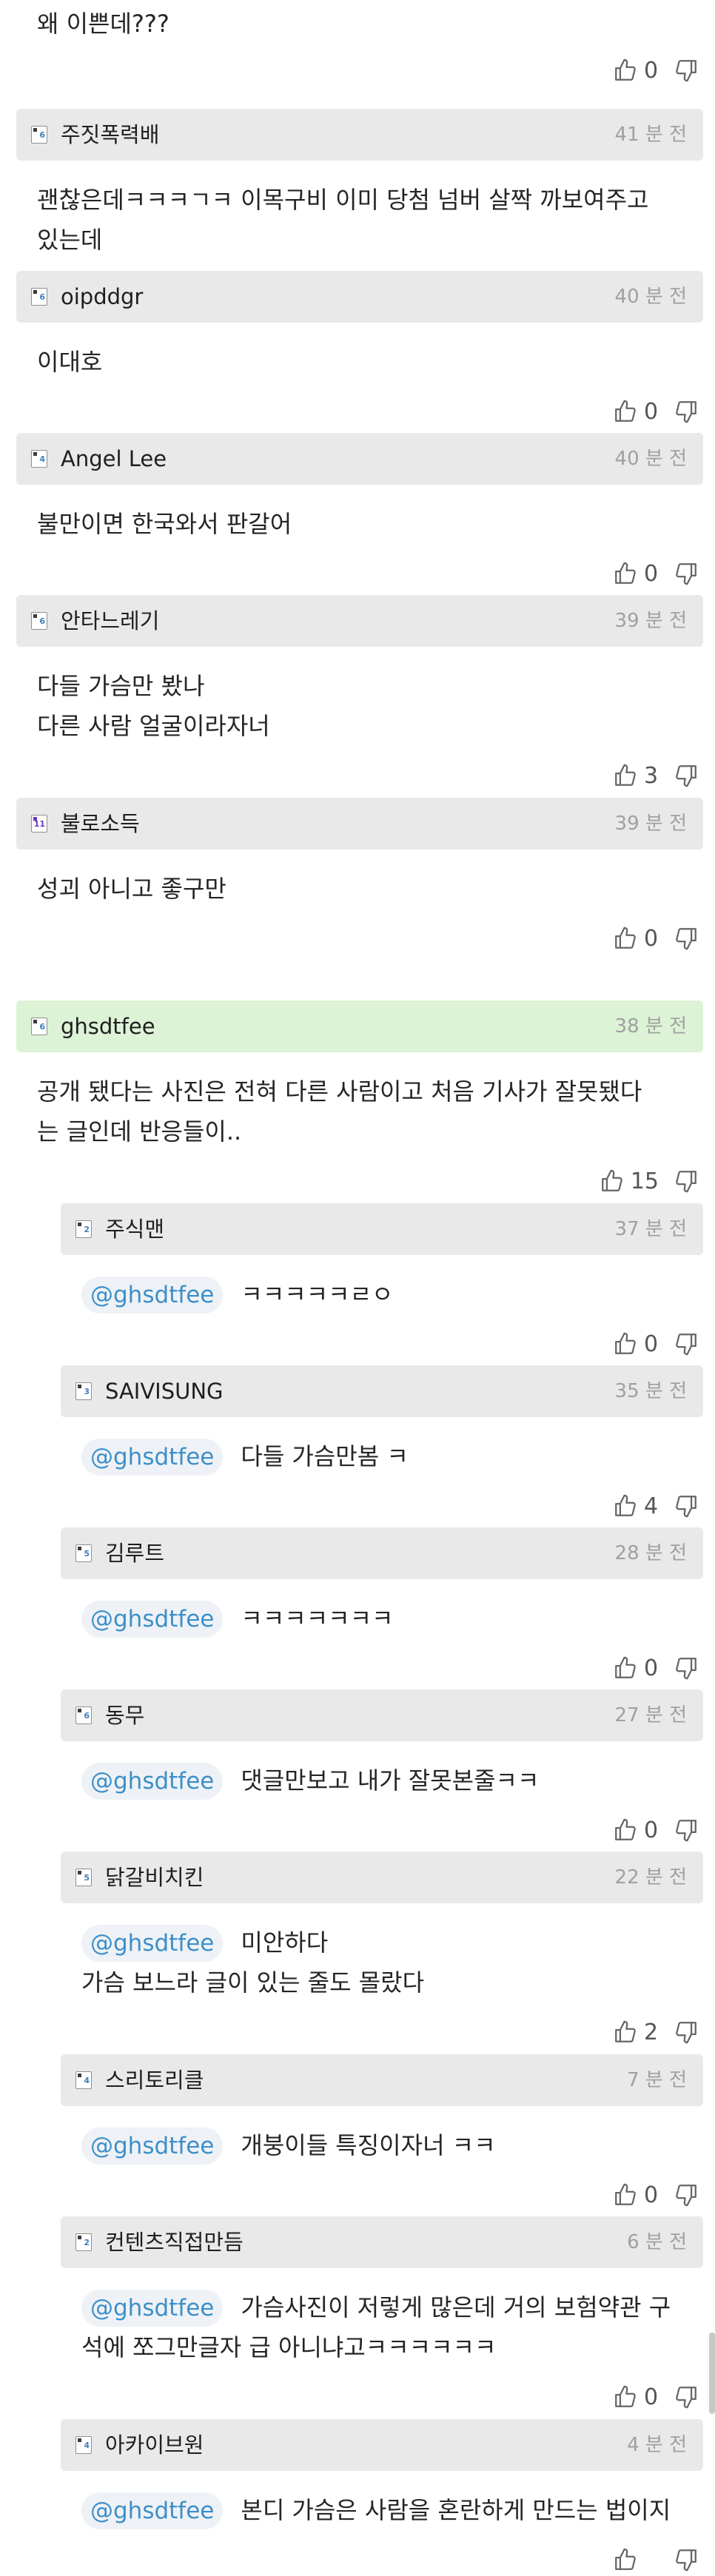  I want to click on username: oipddgr, so click(102, 297).